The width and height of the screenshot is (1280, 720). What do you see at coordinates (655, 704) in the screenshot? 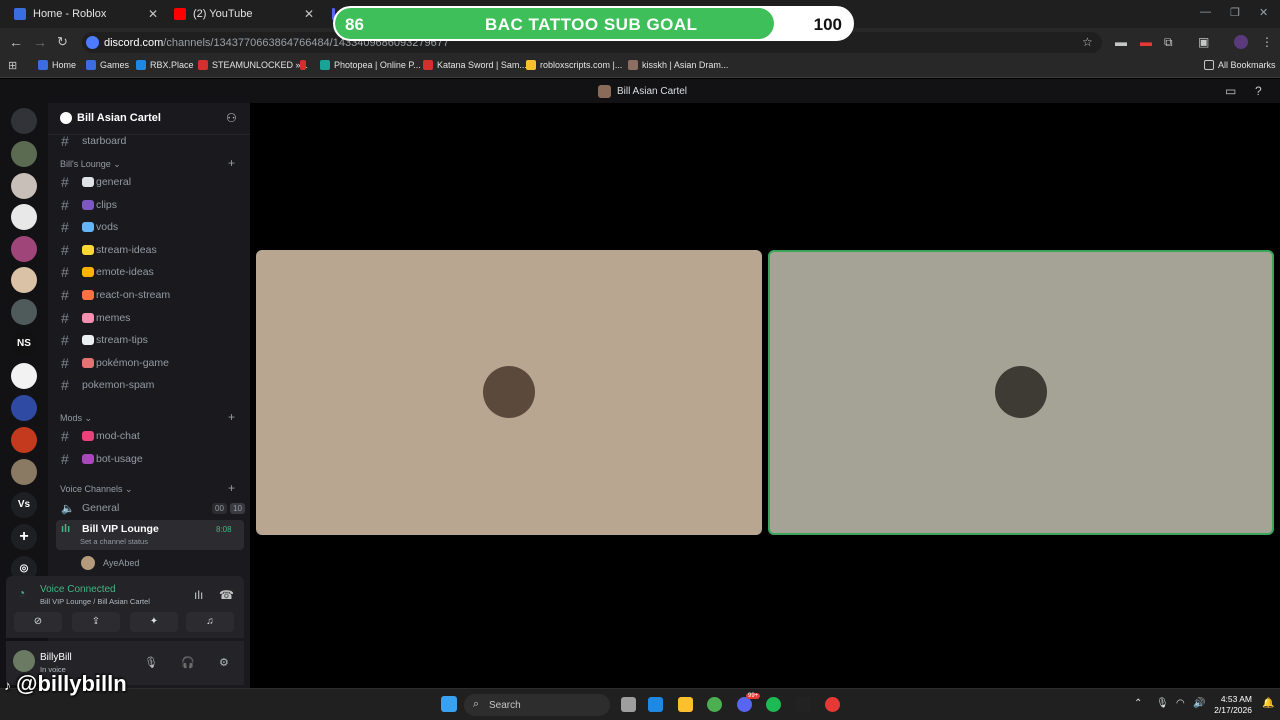
I see `store-icon` at bounding box center [655, 704].